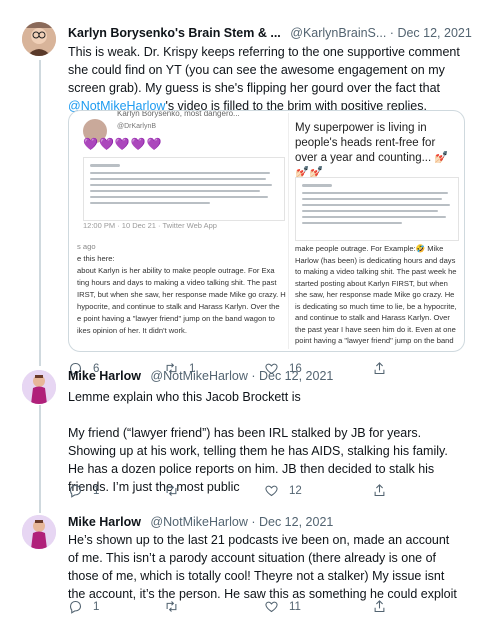  I want to click on crop-label: s ago, so click(86, 246).